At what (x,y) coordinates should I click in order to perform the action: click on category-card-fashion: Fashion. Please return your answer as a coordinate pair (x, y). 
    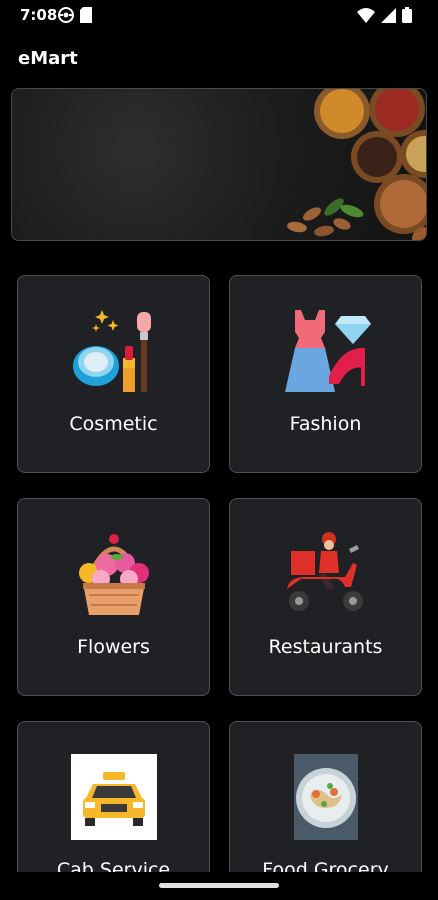
    Looking at the image, I should click on (325, 374).